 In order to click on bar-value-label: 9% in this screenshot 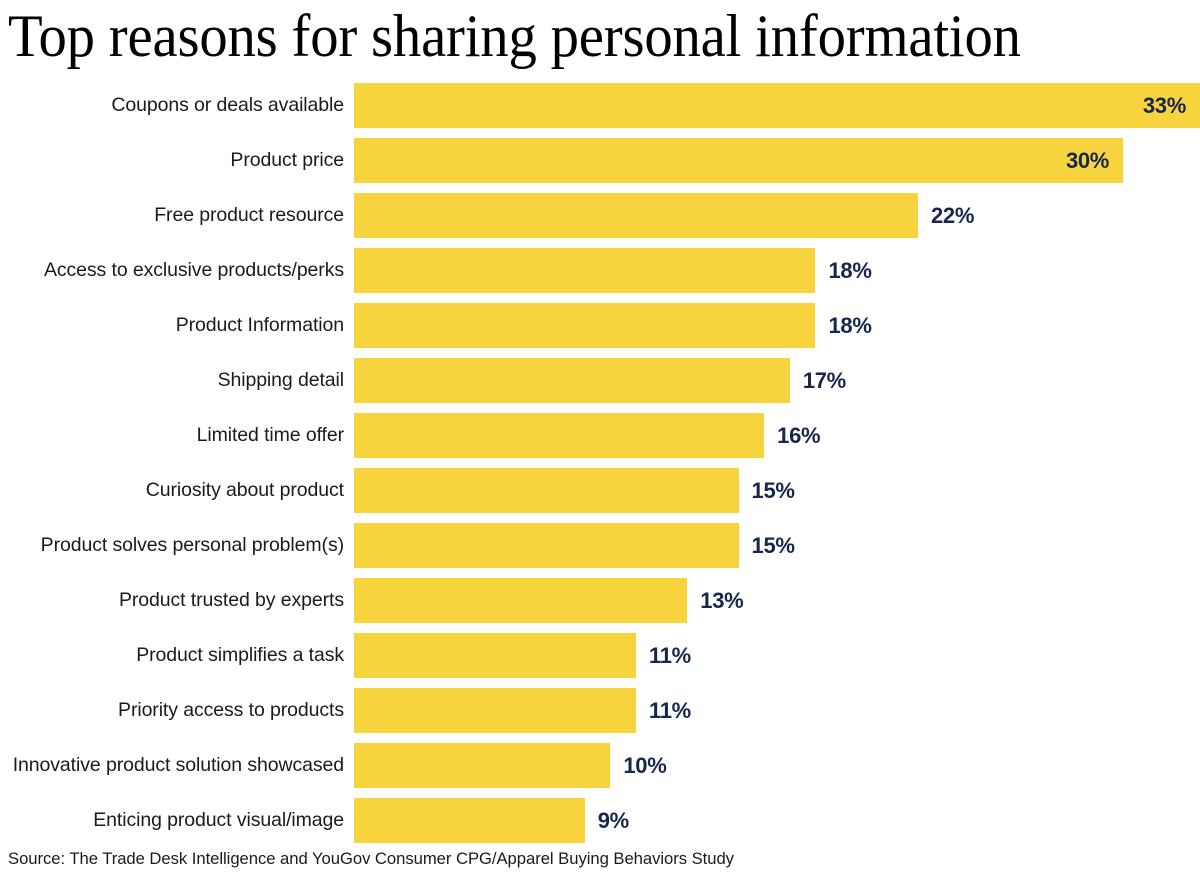, I will do `click(613, 820)`.